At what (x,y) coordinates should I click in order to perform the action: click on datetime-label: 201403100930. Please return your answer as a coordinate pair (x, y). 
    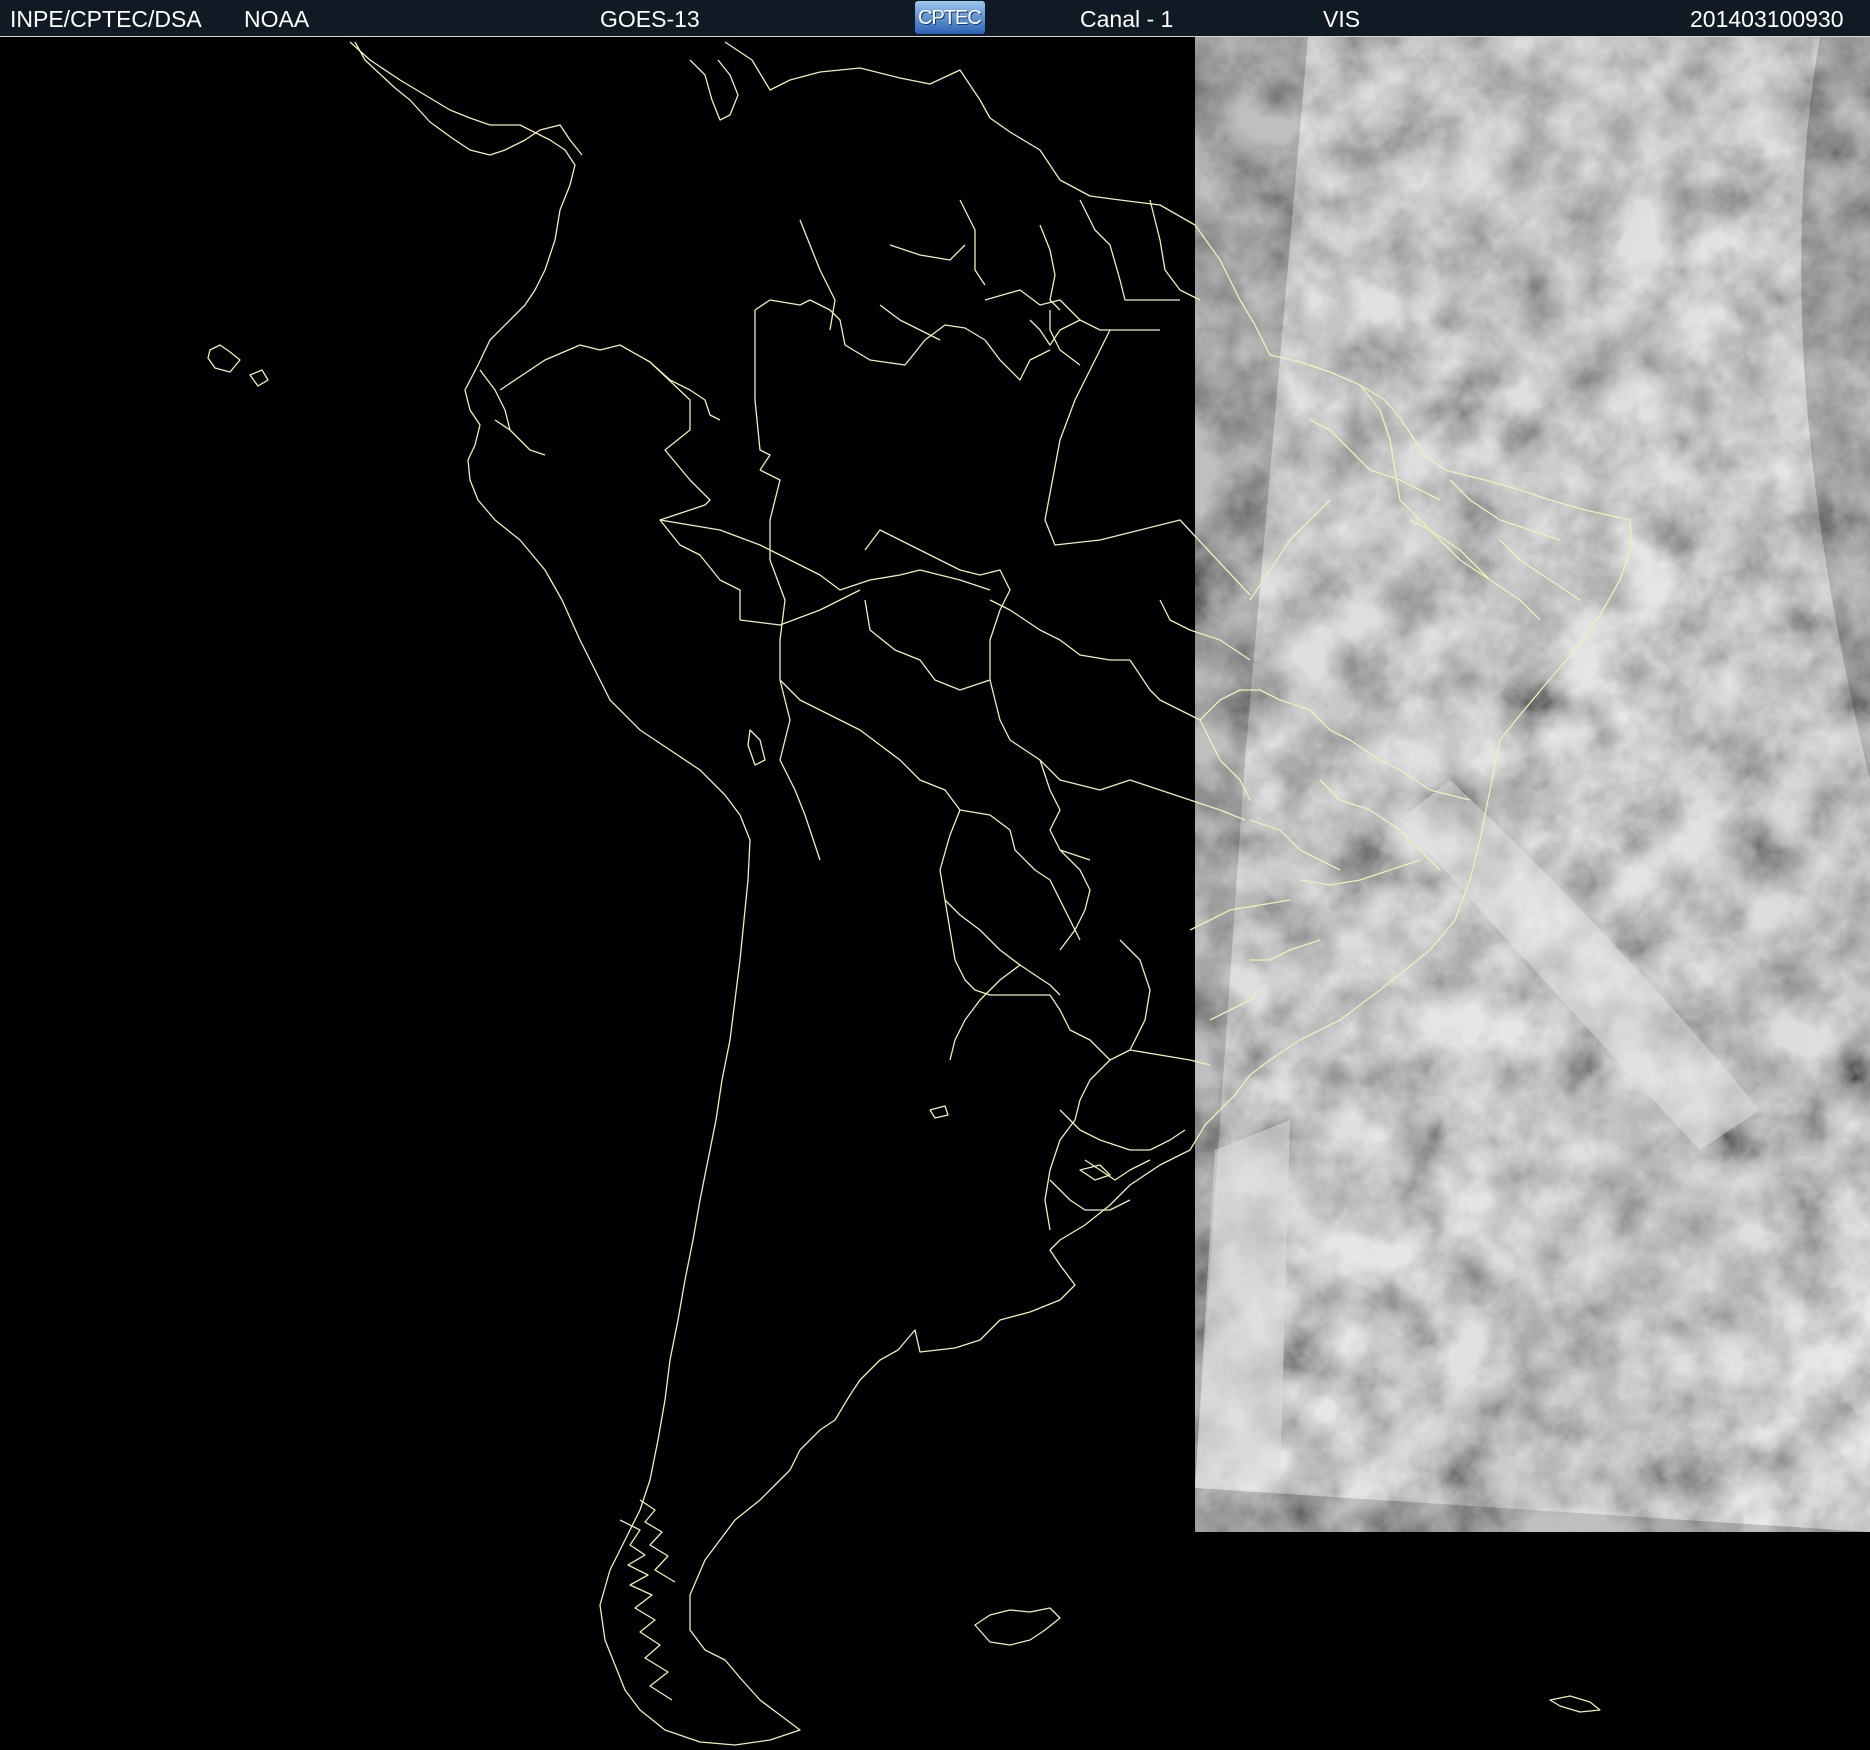
    Looking at the image, I should click on (1767, 19).